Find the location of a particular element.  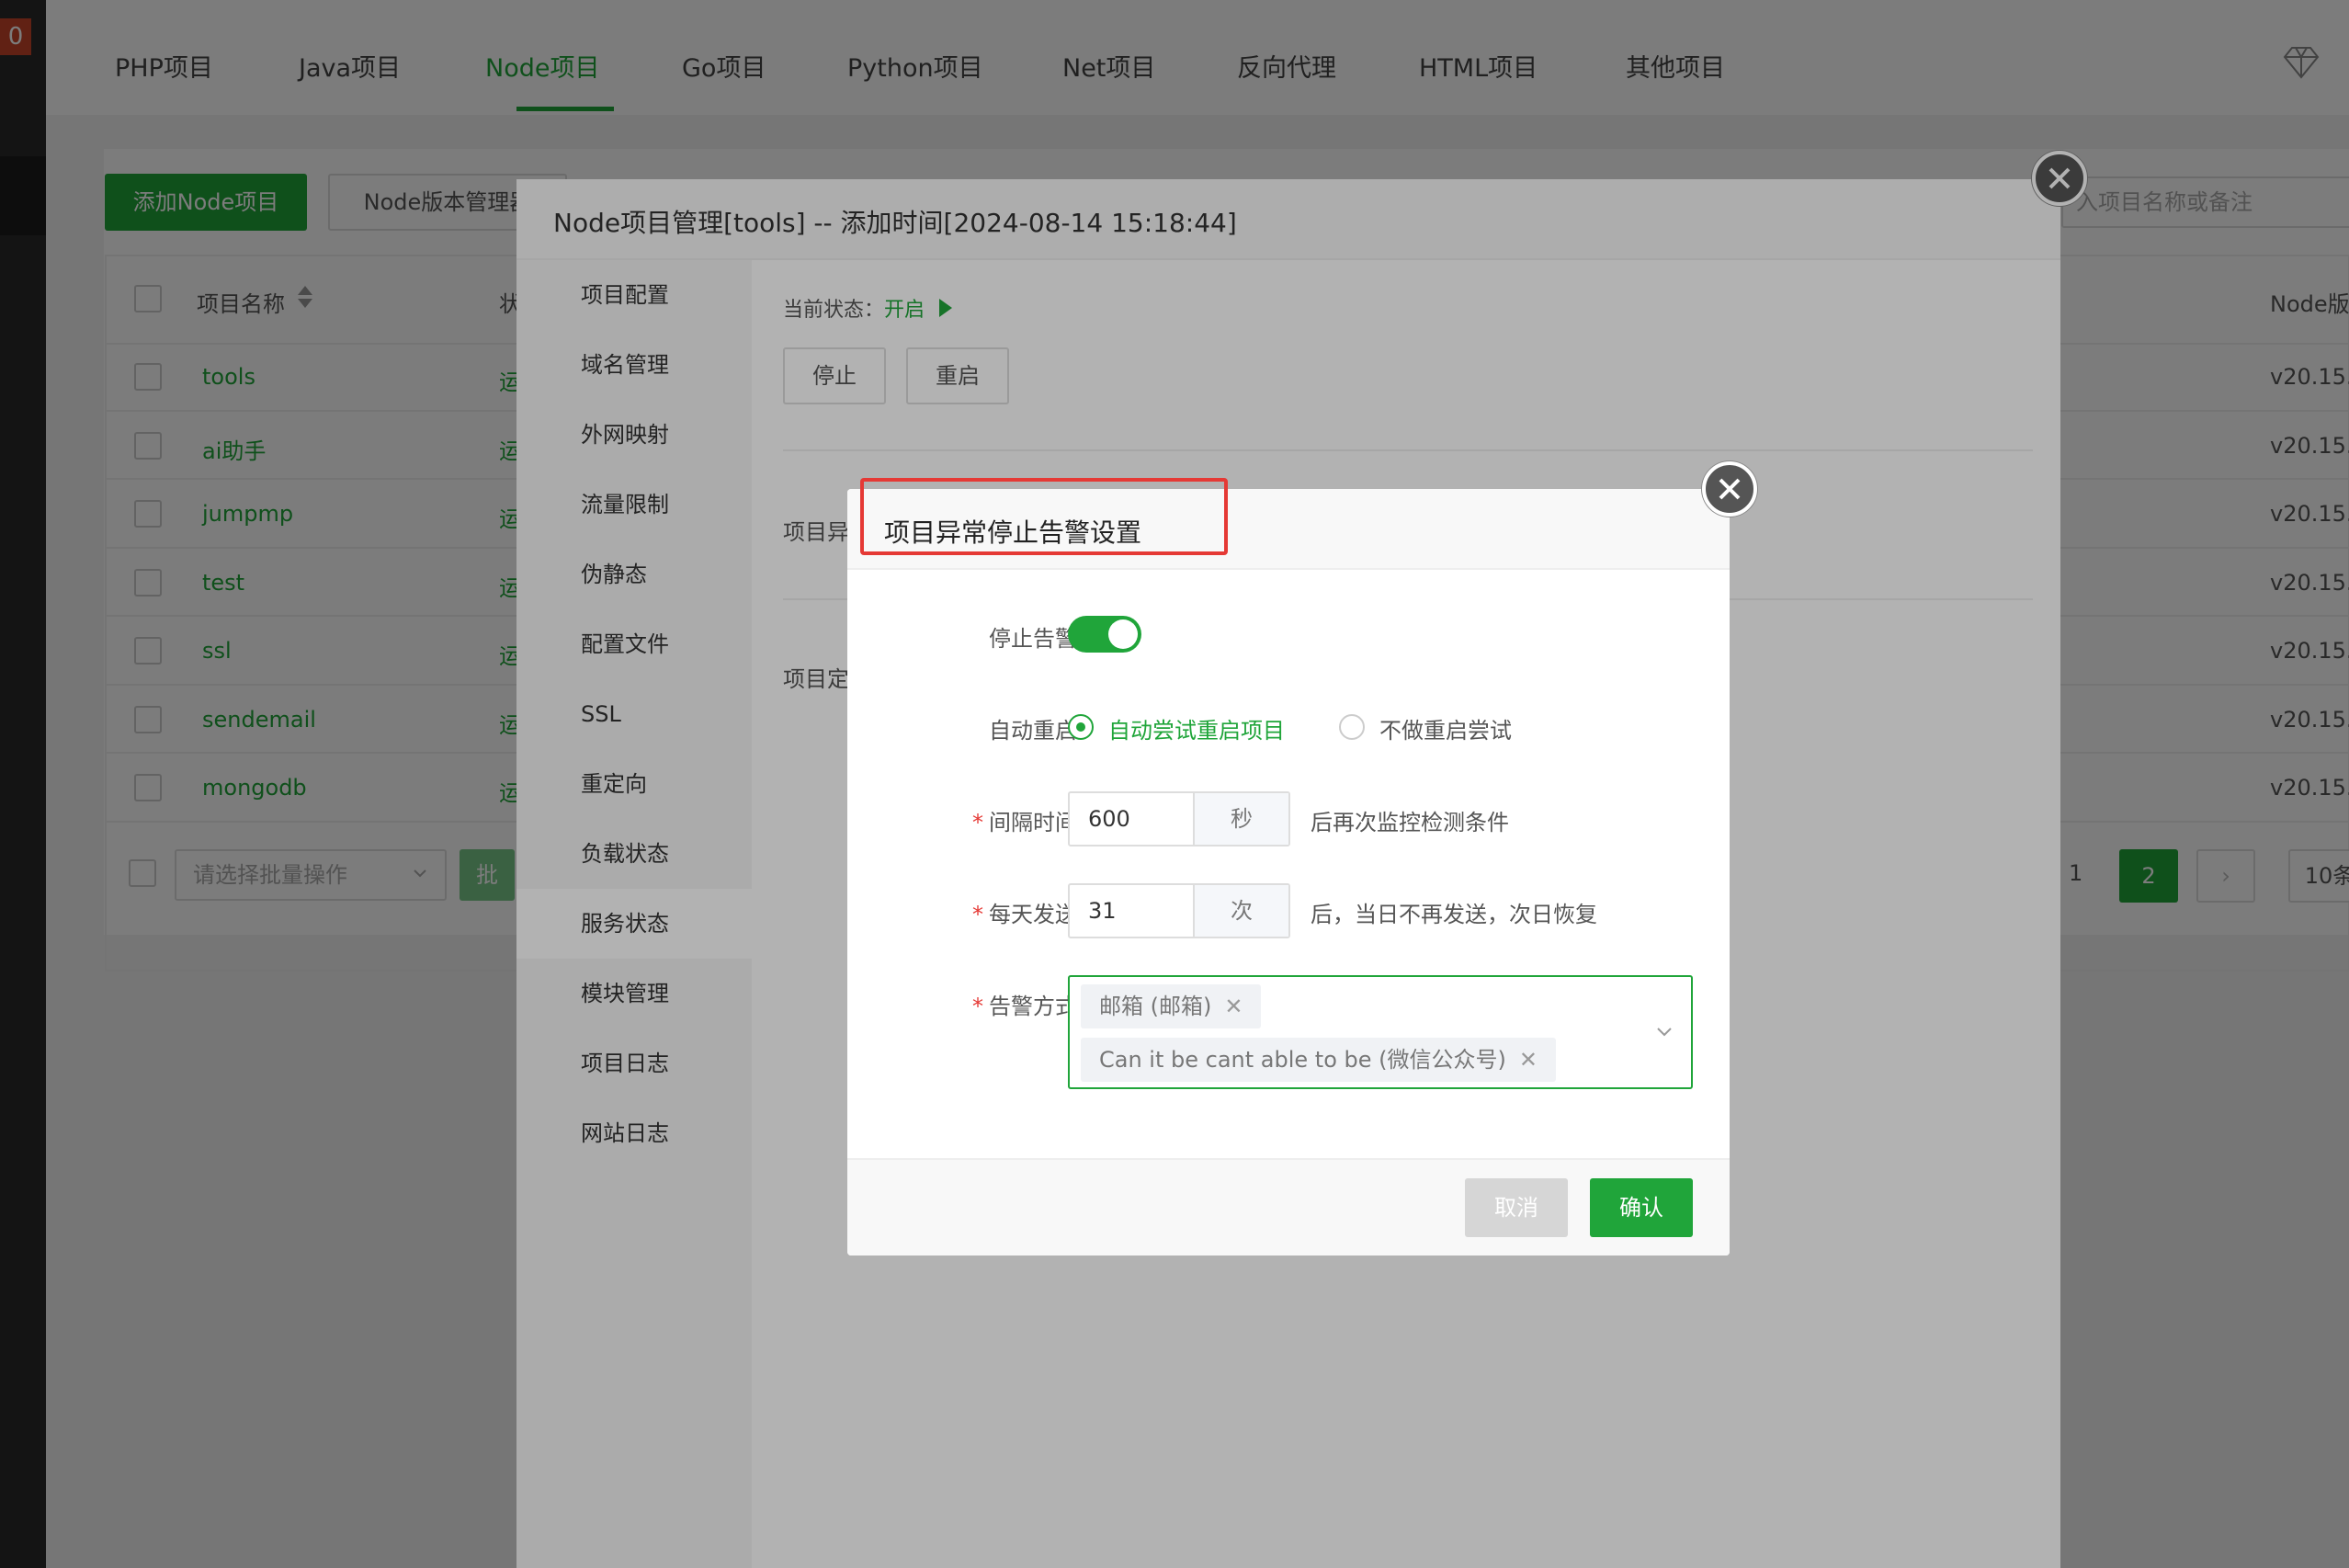

alert-method-label-text: 告警方式 is located at coordinates (1033, 1006).